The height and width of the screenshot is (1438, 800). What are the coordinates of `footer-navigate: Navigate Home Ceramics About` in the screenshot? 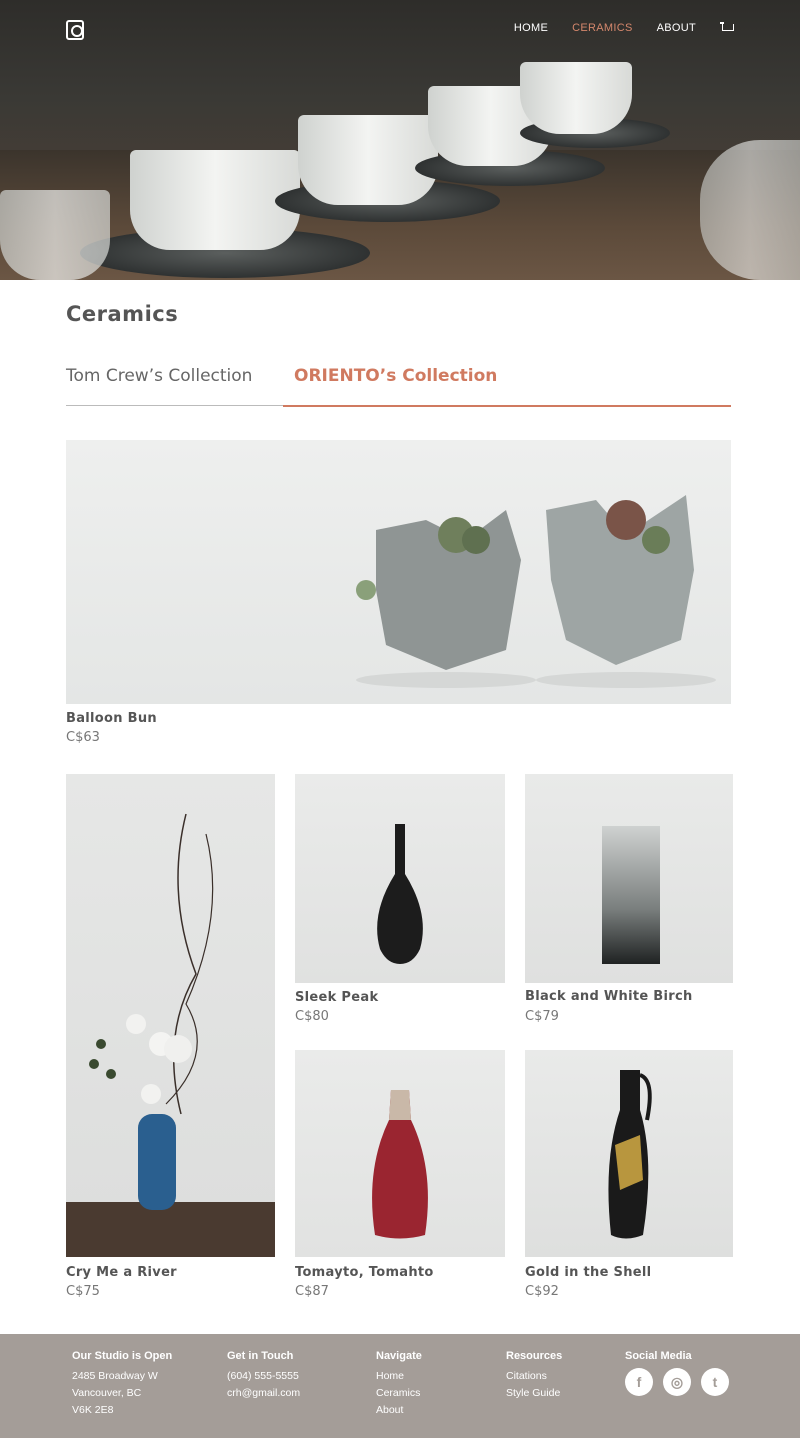 It's located at (399, 1384).